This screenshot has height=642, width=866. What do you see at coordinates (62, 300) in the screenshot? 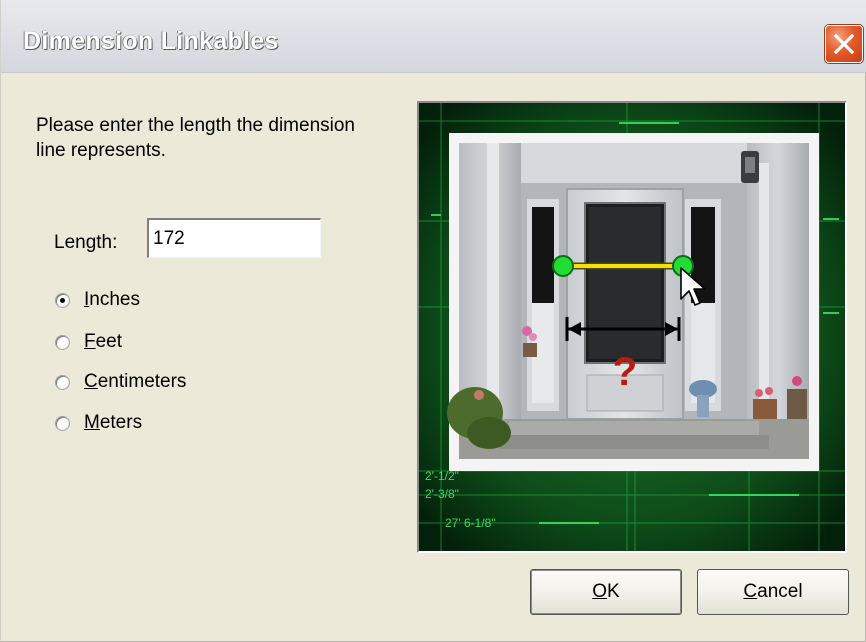
I see `radio-button-inches` at bounding box center [62, 300].